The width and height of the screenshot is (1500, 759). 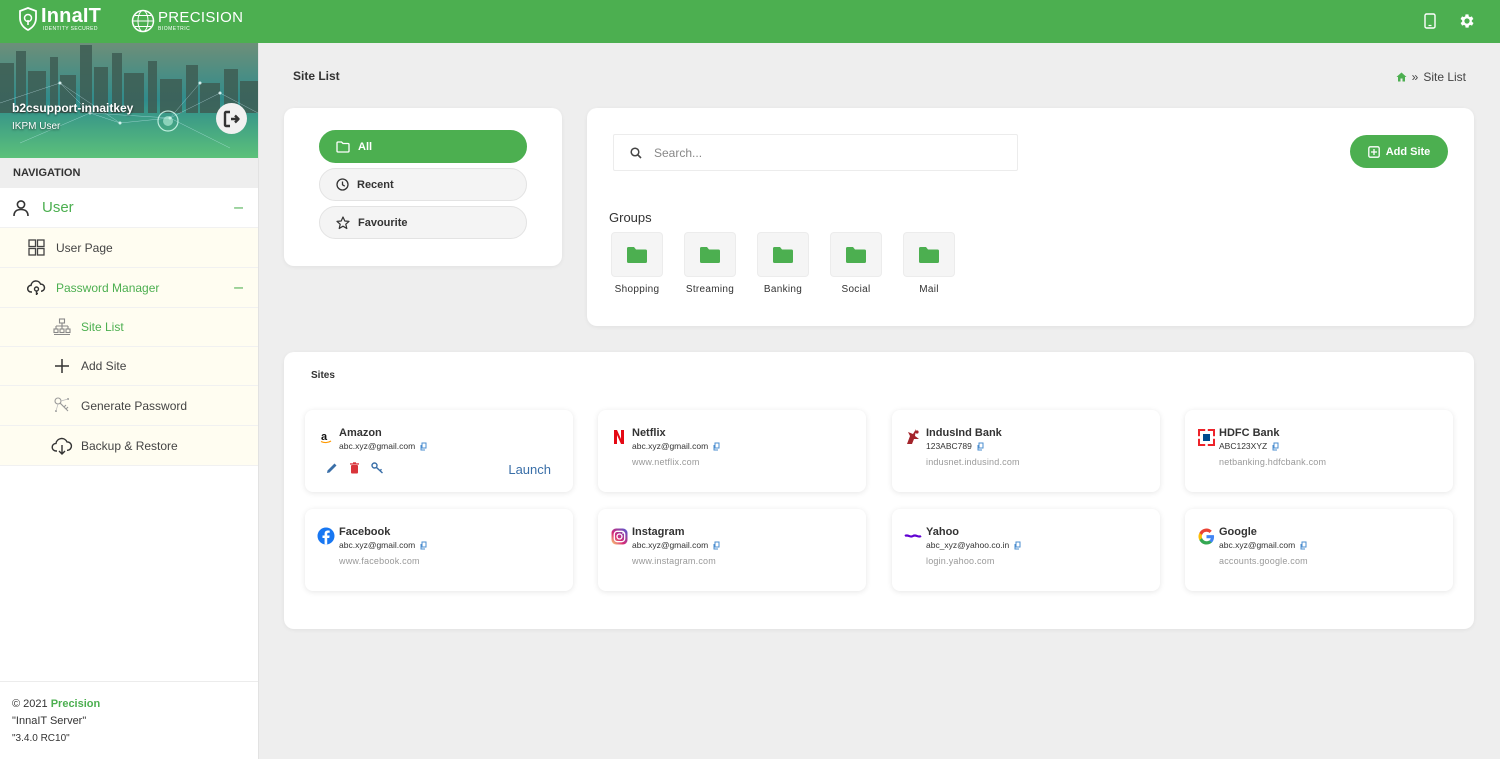 I want to click on sidebar-item-backup-restore: Backup & Restore, so click(x=129, y=446).